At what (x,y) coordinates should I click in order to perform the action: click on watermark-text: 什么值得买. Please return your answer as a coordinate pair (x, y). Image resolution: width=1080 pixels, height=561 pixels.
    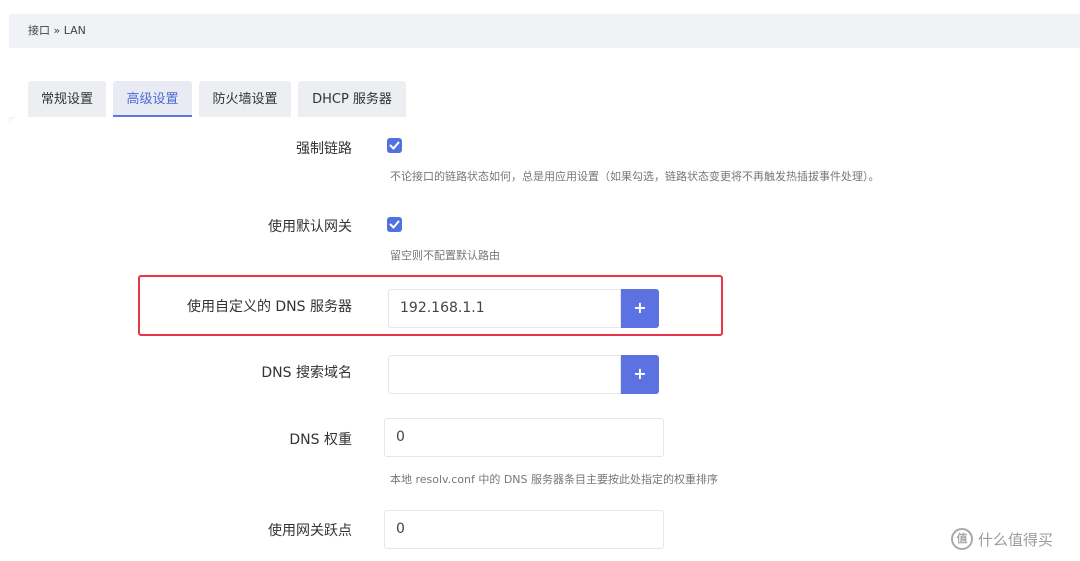
    Looking at the image, I should click on (1016, 540).